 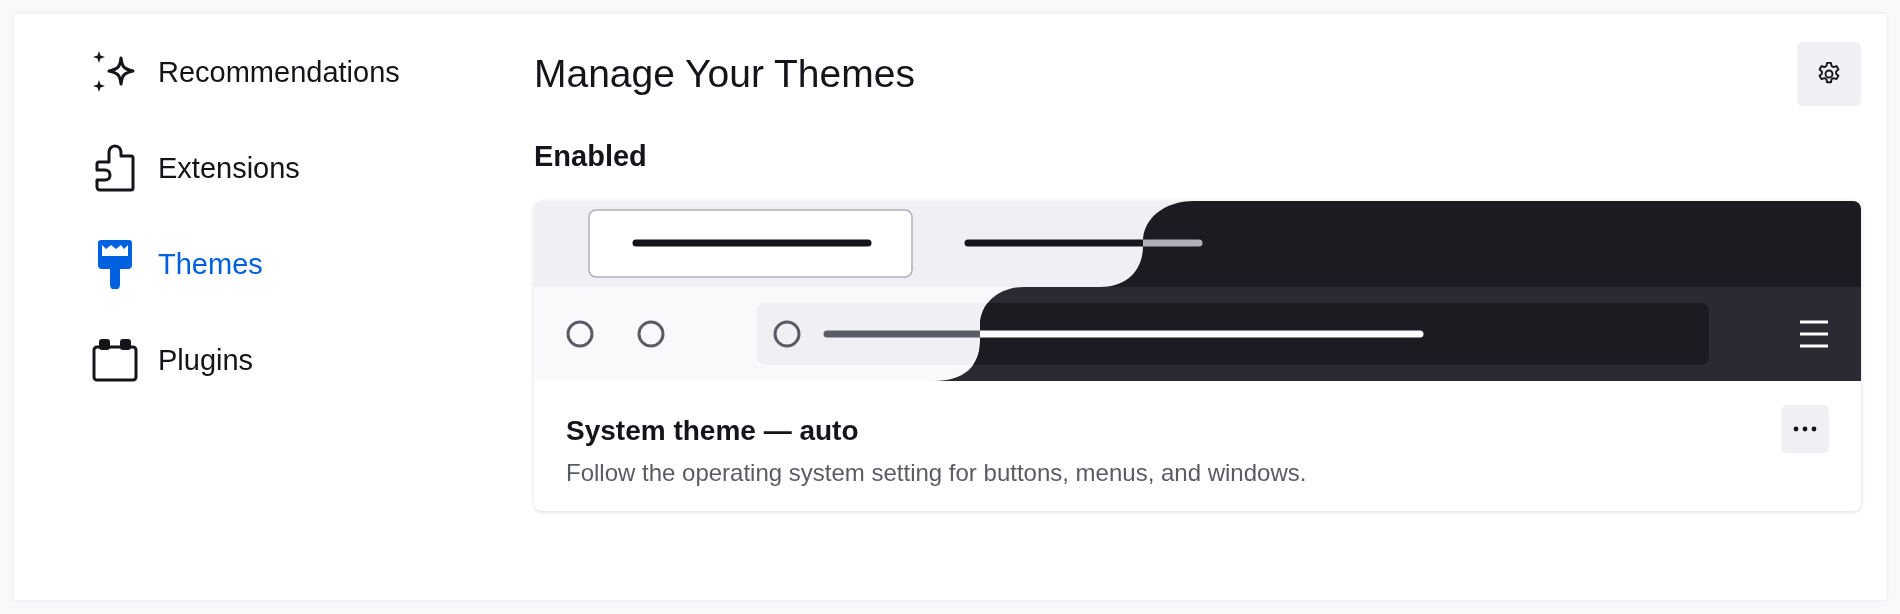 I want to click on sidebar-item: Recommendations, so click(x=313, y=72).